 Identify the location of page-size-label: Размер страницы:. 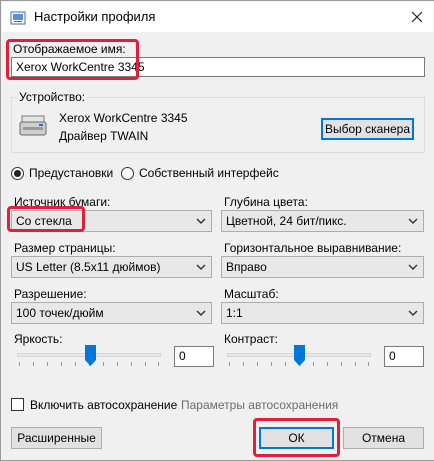
(65, 248).